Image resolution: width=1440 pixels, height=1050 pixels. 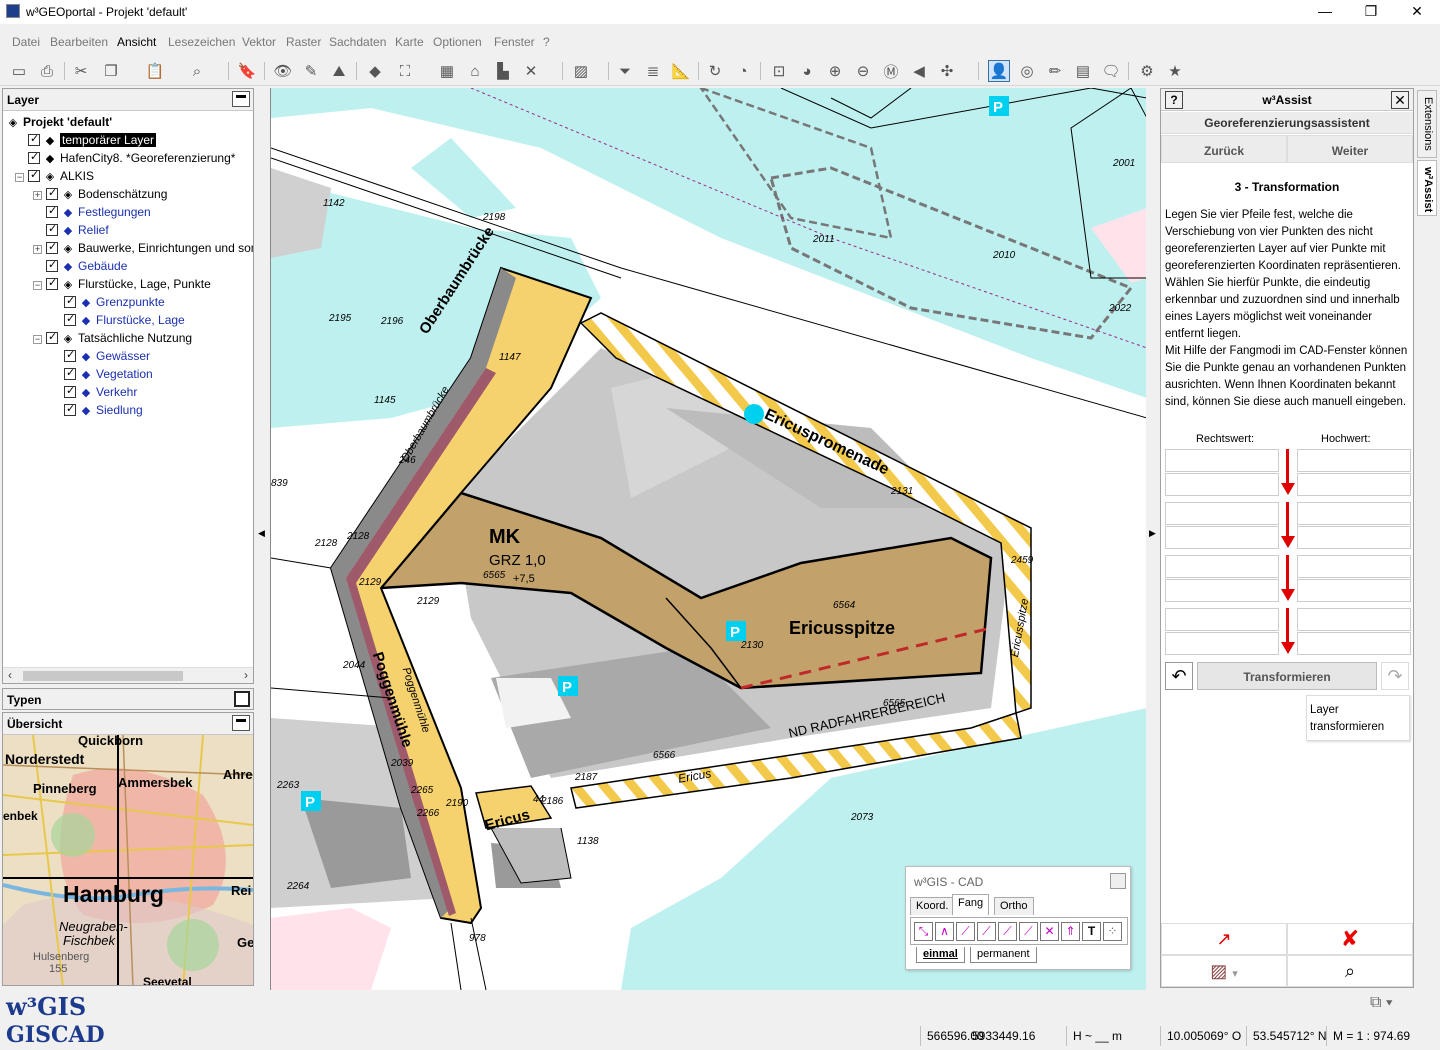 What do you see at coordinates (1049, 931) in the screenshot?
I see `snap-intersection-icon: ✕` at bounding box center [1049, 931].